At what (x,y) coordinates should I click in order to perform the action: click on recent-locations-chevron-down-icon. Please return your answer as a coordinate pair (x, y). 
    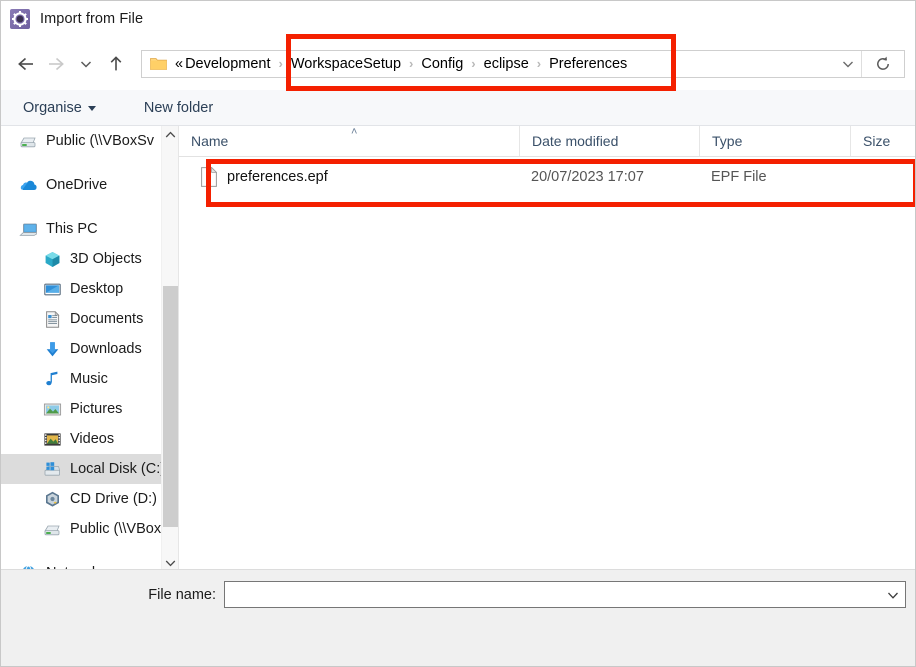
    Looking at the image, I should click on (86, 64).